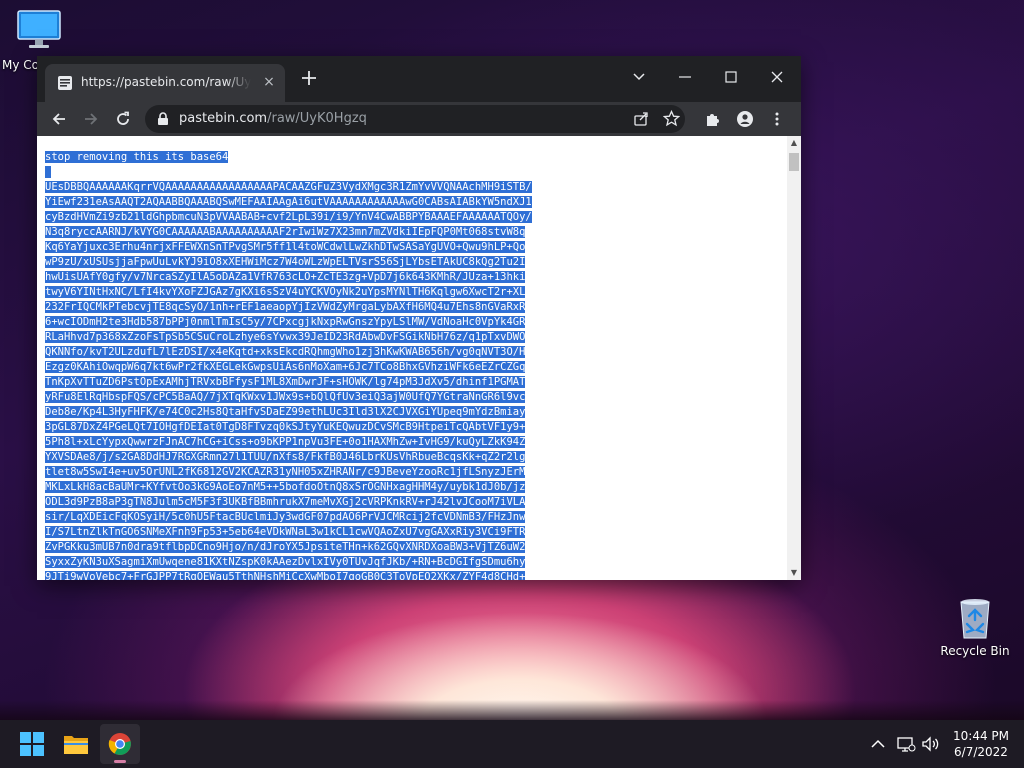 This screenshot has height=768, width=1024. Describe the element at coordinates (794, 358) in the screenshot. I see `vertical-scrollbar: ▲ ▼` at that location.